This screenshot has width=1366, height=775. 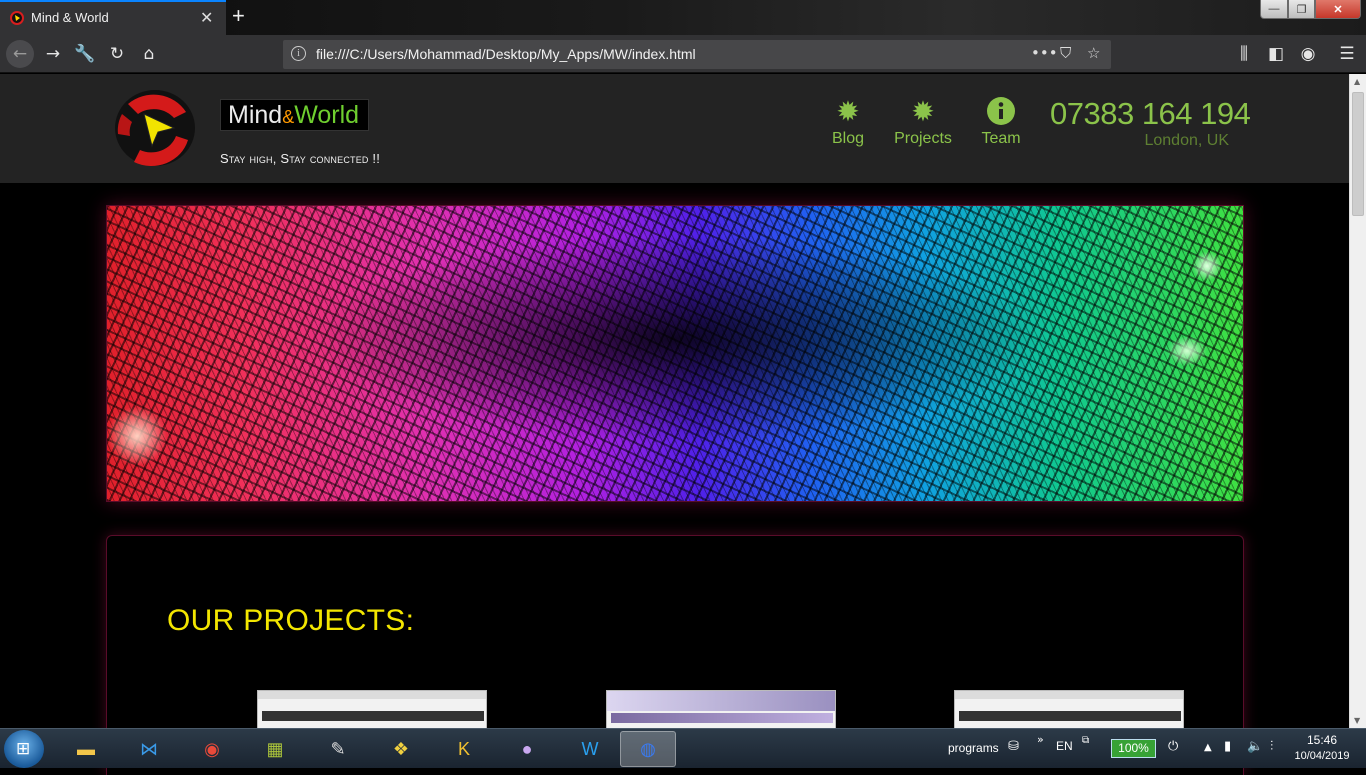 I want to click on browser-tab: Mind & World ✕, so click(x=113, y=17).